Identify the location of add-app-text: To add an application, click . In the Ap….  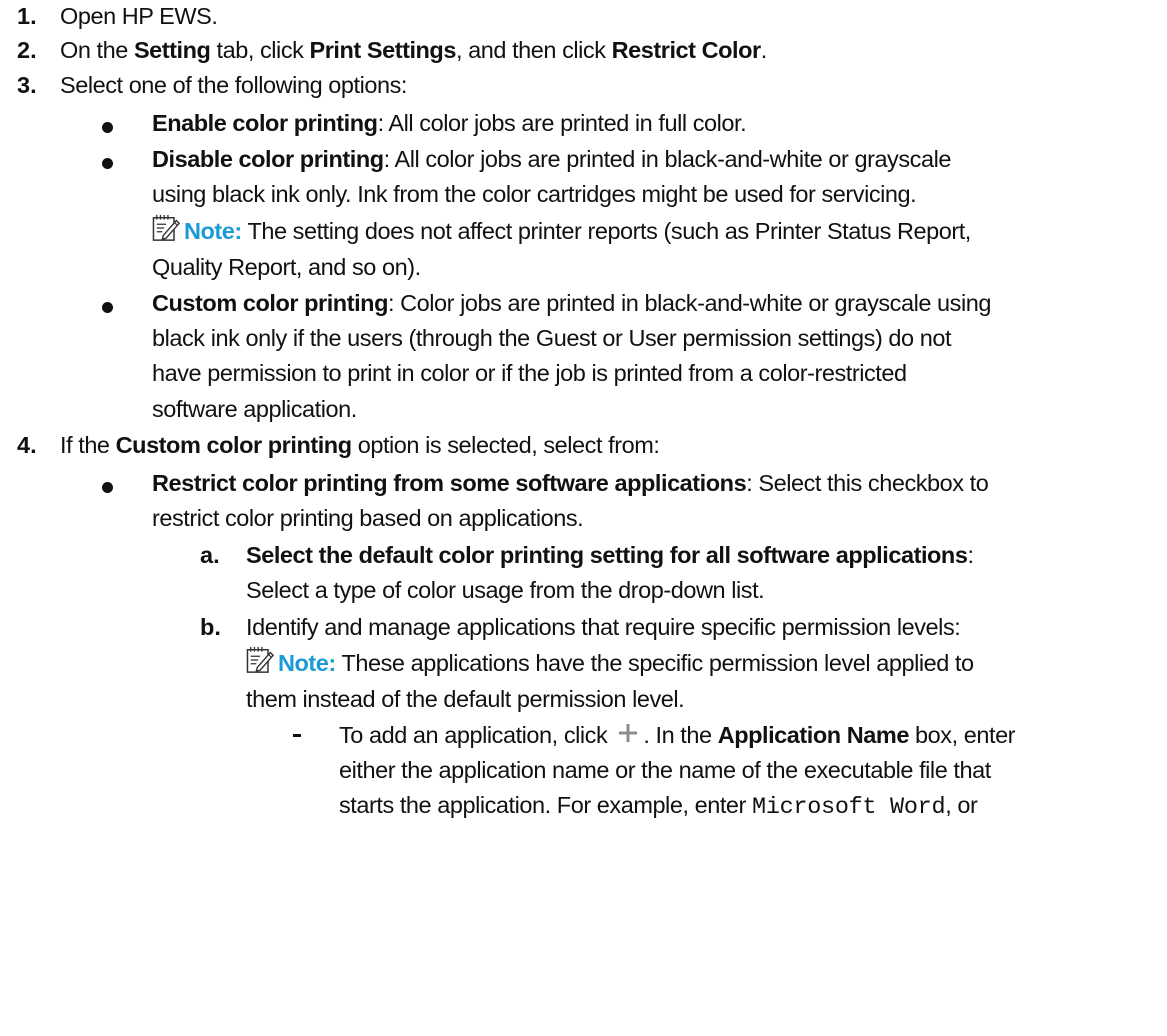
(677, 735).